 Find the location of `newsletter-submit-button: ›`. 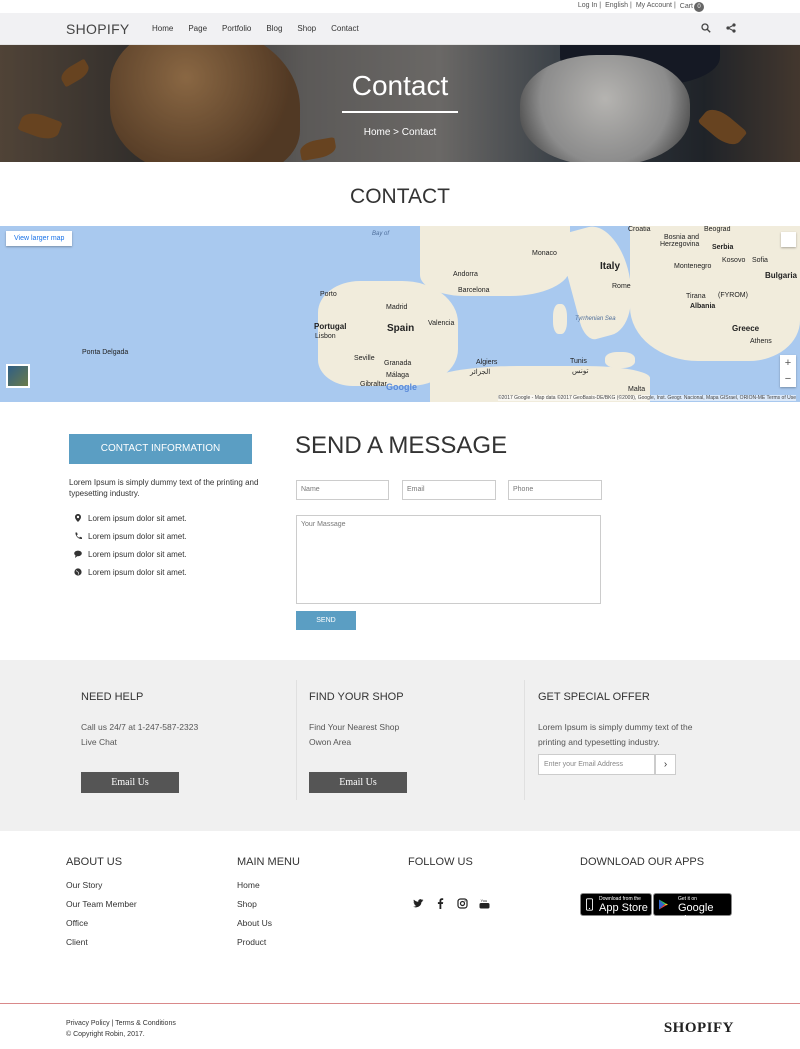

newsletter-submit-button: › is located at coordinates (665, 764).